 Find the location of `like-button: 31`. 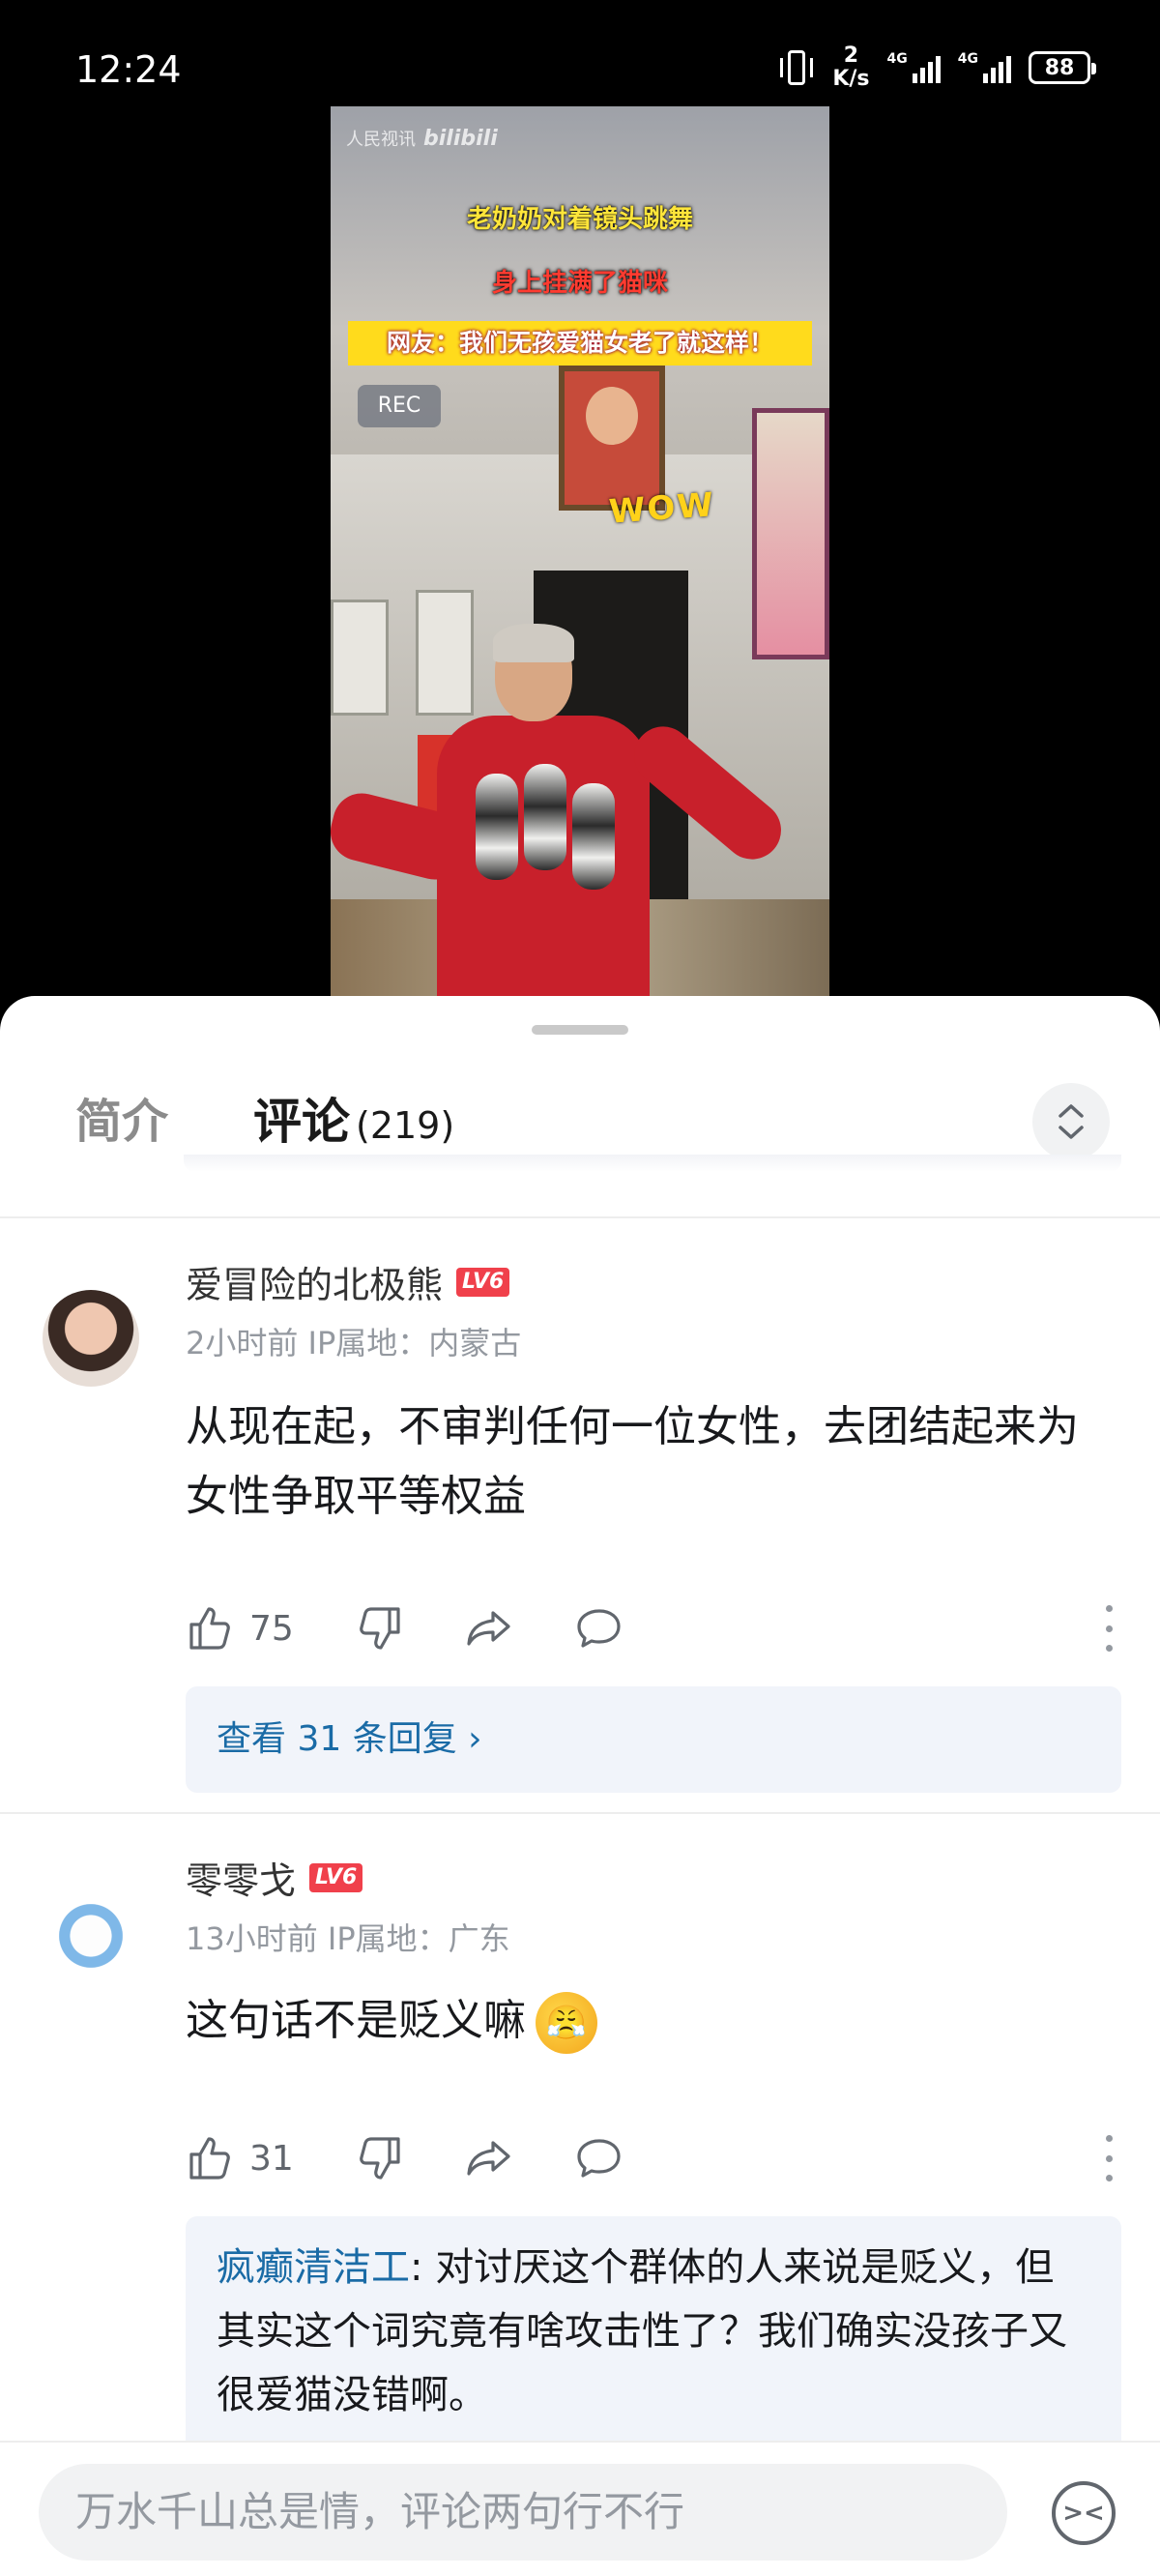

like-button: 31 is located at coordinates (240, 2158).